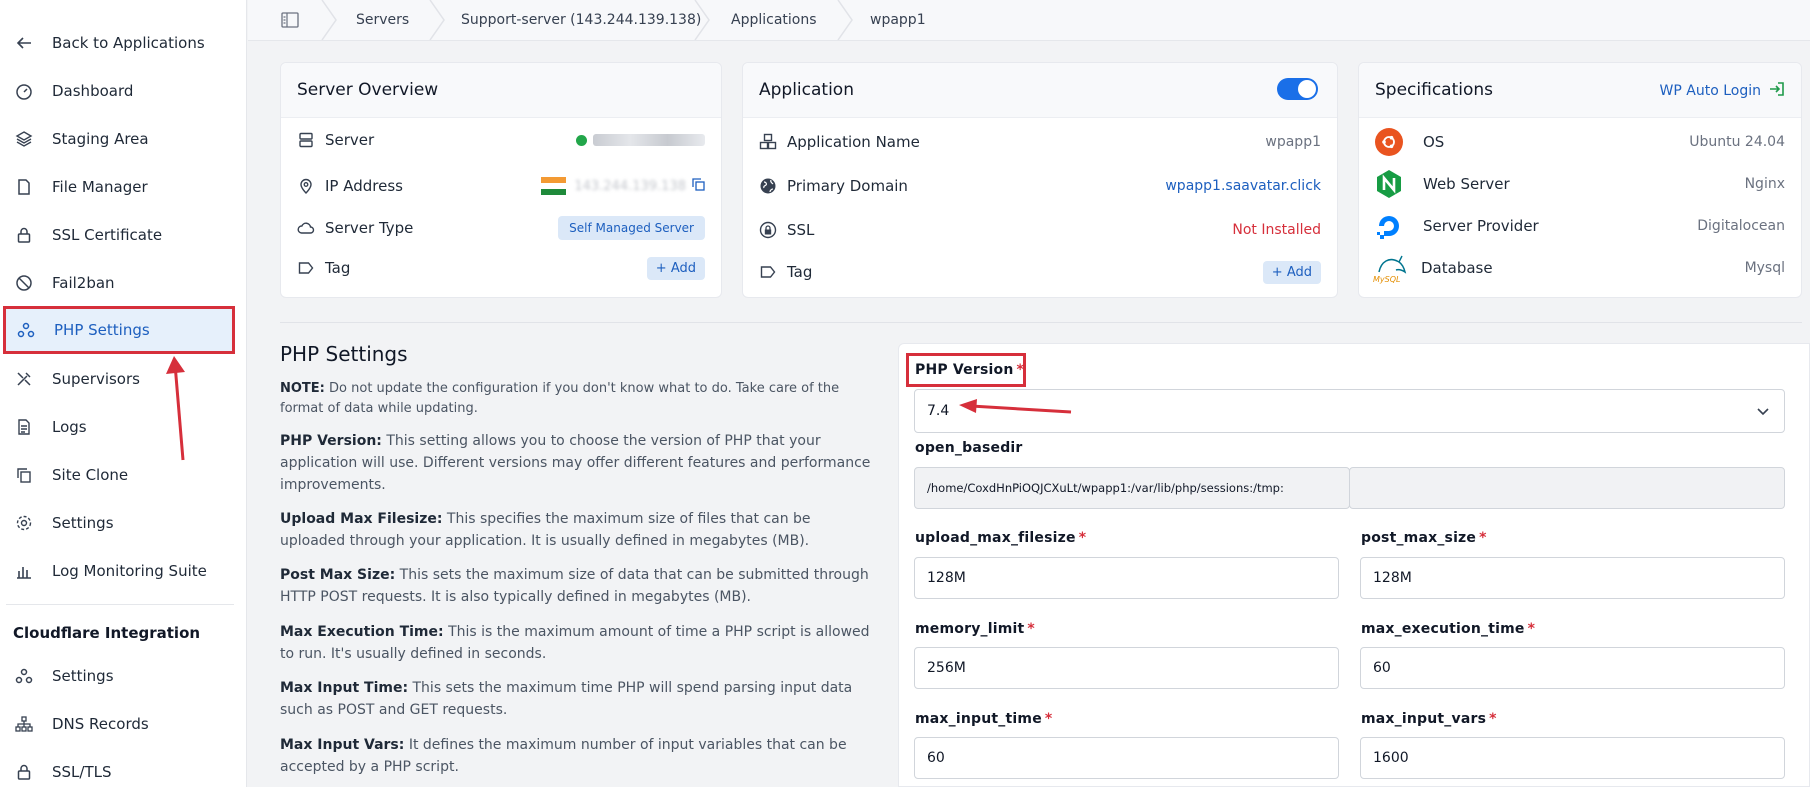  I want to click on application-toggle, so click(1297, 89).